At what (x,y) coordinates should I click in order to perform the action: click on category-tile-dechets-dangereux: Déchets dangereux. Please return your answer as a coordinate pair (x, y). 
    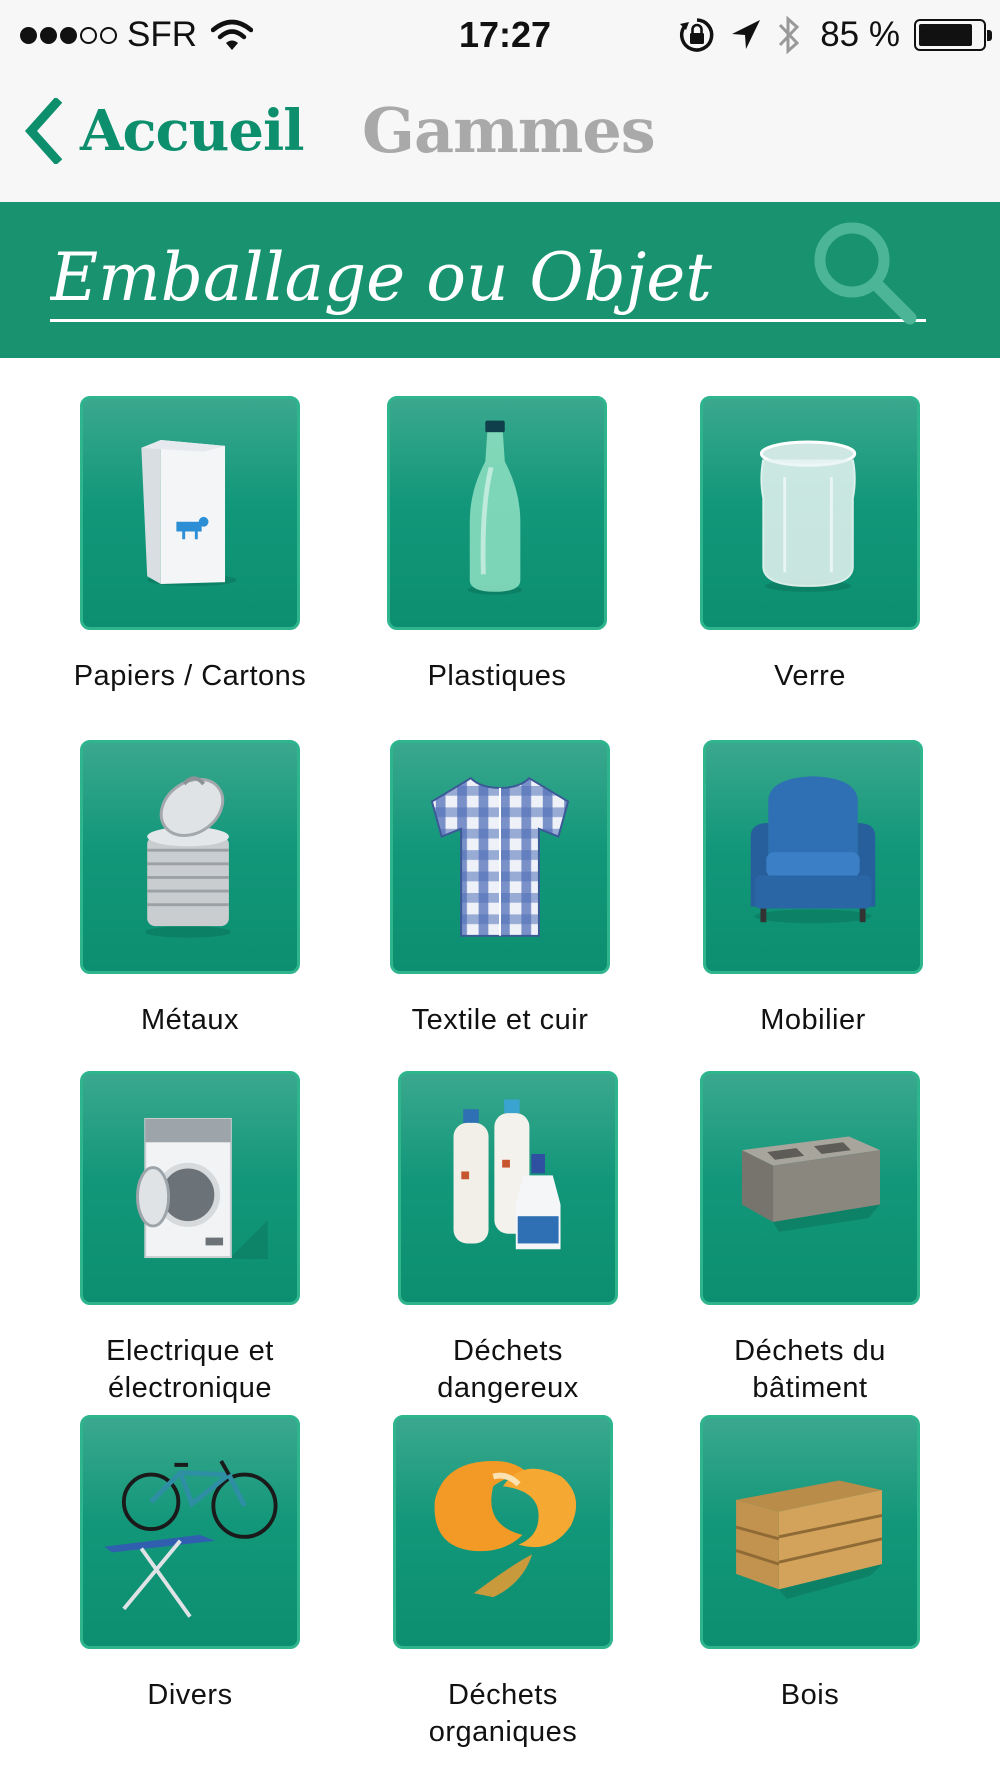
    Looking at the image, I should click on (508, 1239).